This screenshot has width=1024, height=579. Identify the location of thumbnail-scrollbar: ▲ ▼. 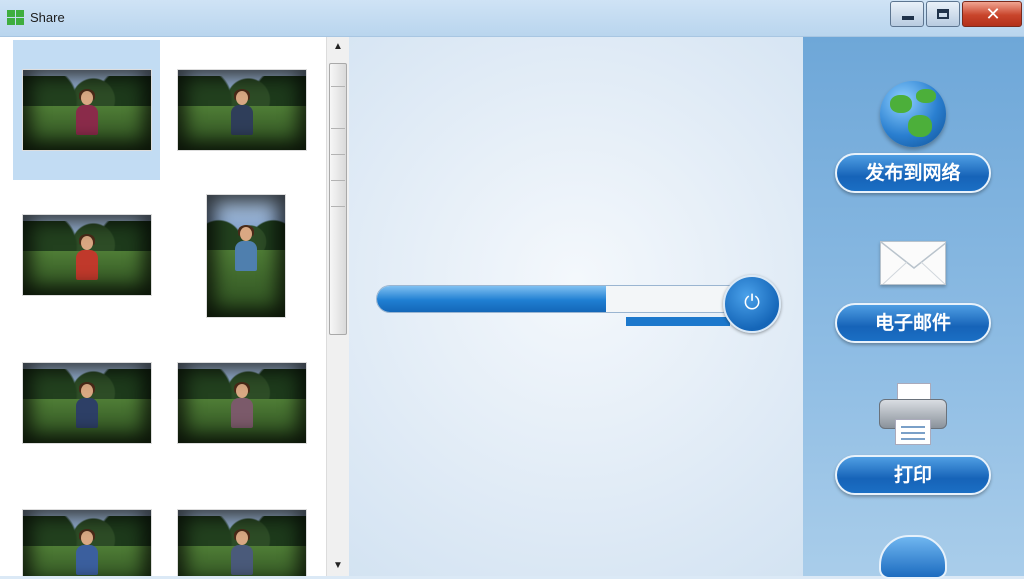
(337, 306).